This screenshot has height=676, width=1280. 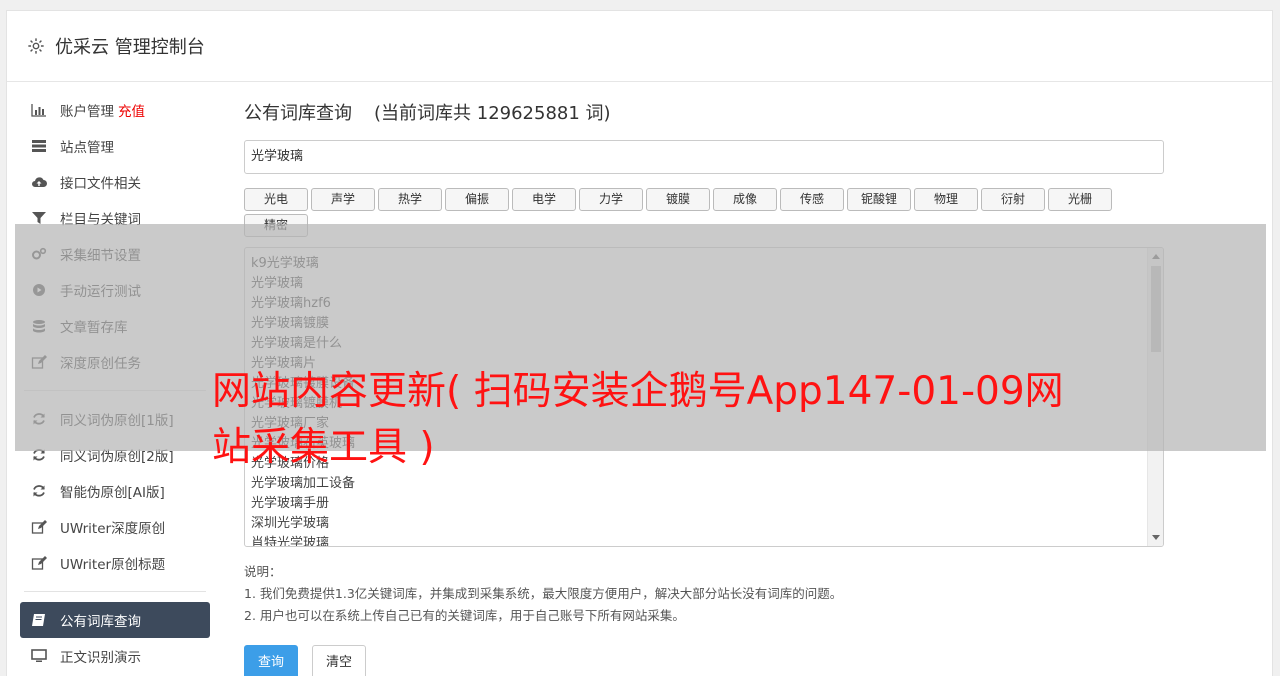 I want to click on notes-title: 说明：, so click(x=263, y=571).